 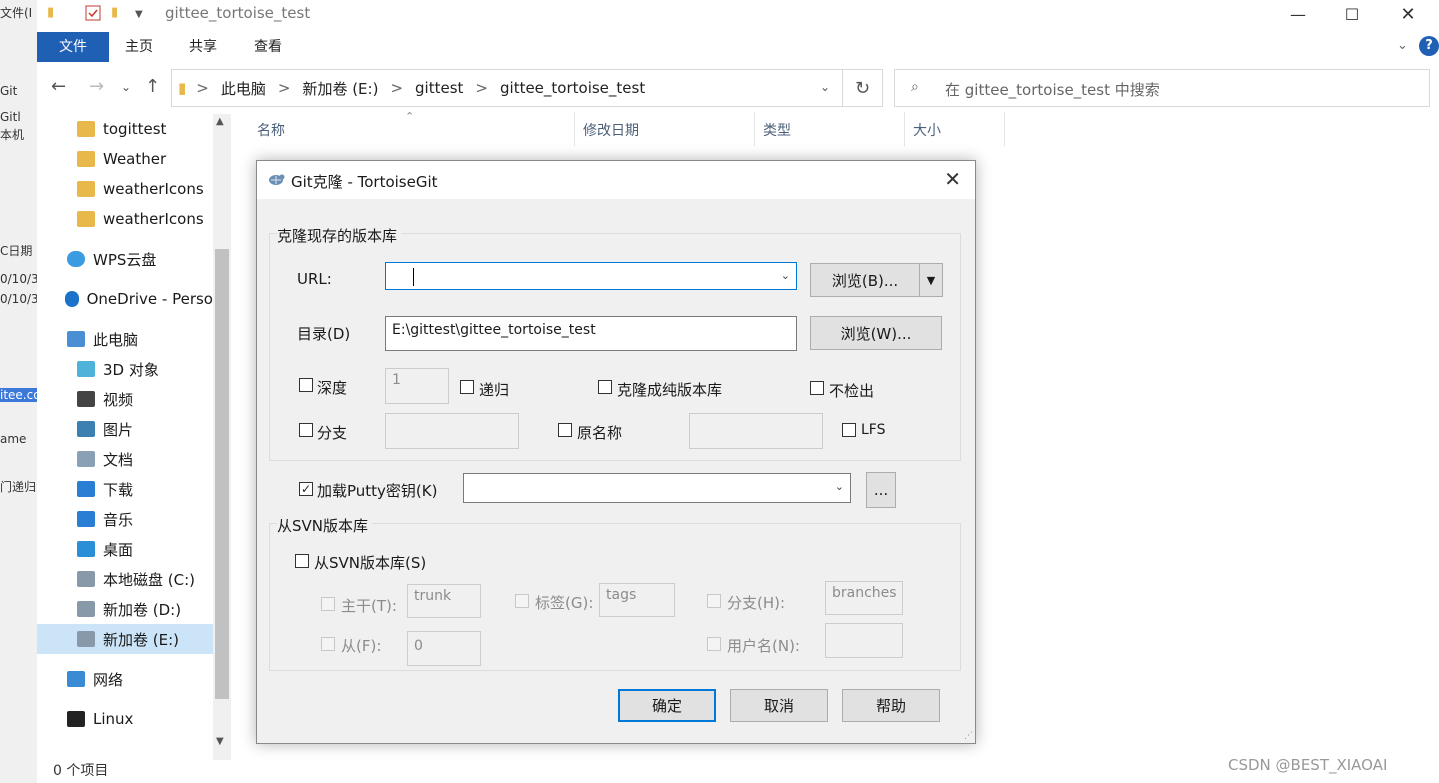 What do you see at coordinates (849, 430) in the screenshot?
I see `lfs-checkbox` at bounding box center [849, 430].